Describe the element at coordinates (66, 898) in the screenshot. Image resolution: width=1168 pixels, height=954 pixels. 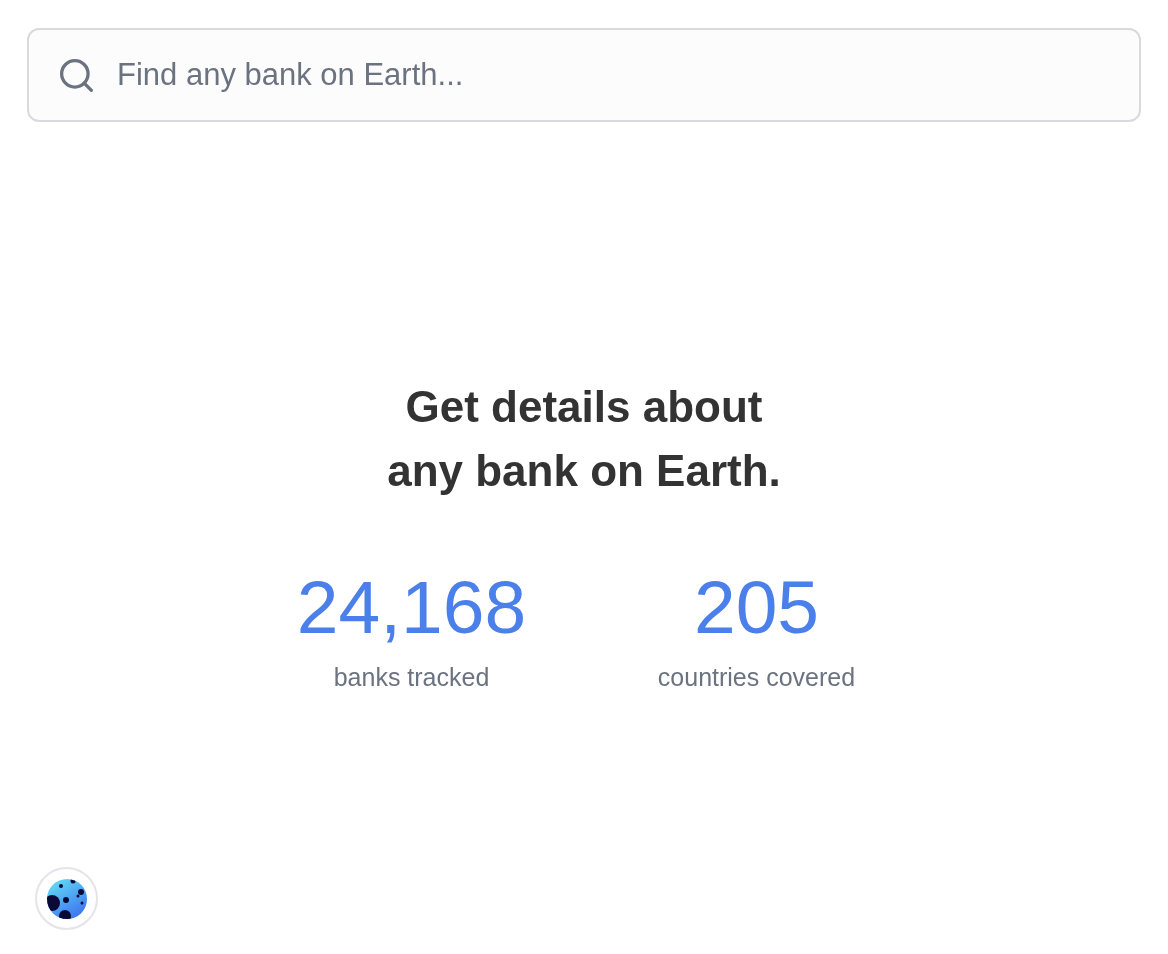
I see `planet-icon` at that location.